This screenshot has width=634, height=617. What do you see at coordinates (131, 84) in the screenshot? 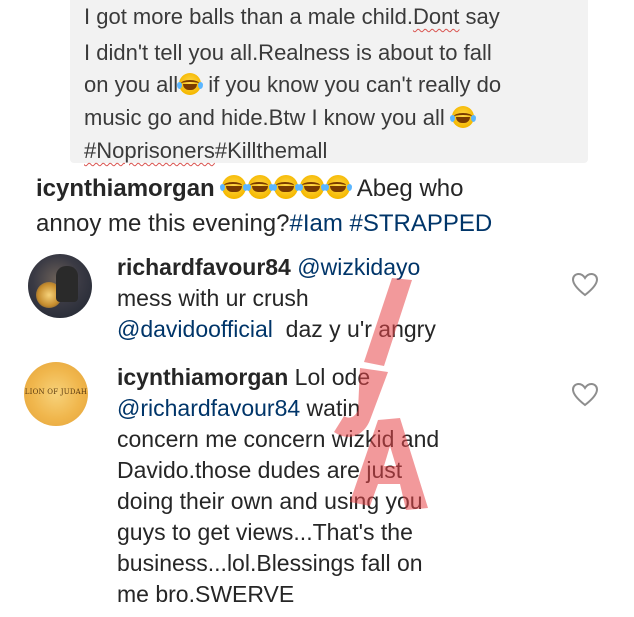
I see `caption-text: on you all` at bounding box center [131, 84].